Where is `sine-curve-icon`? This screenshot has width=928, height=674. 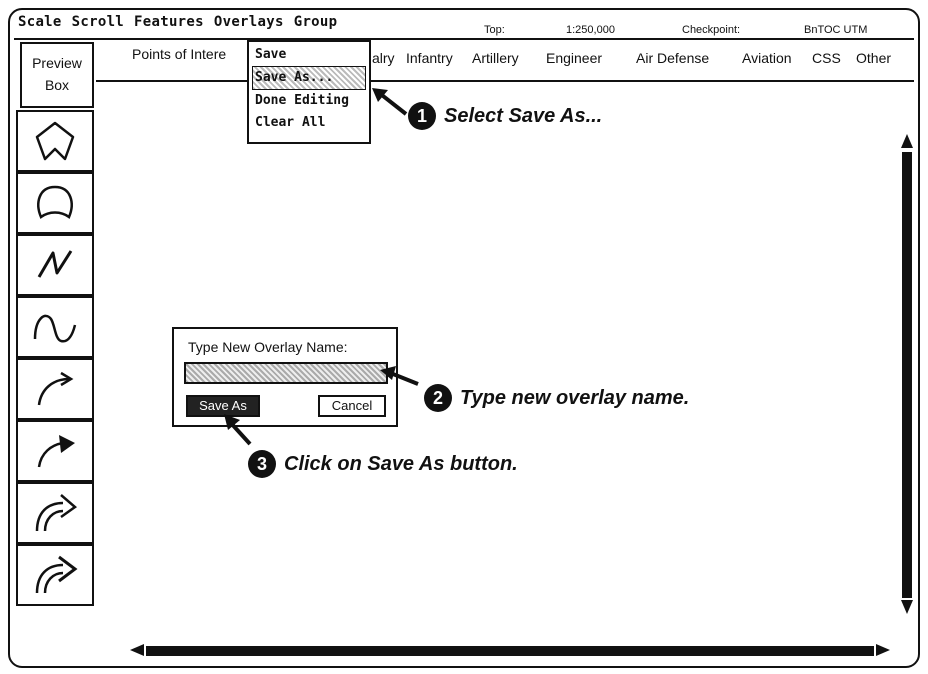 sine-curve-icon is located at coordinates (55, 327).